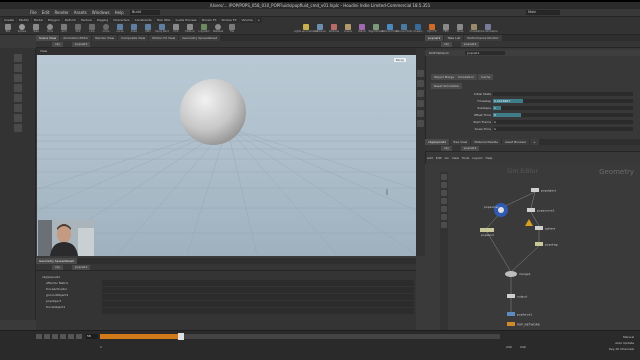  What do you see at coordinates (18, 88) in the screenshot?
I see `scale-tool-icon` at bounding box center [18, 88].